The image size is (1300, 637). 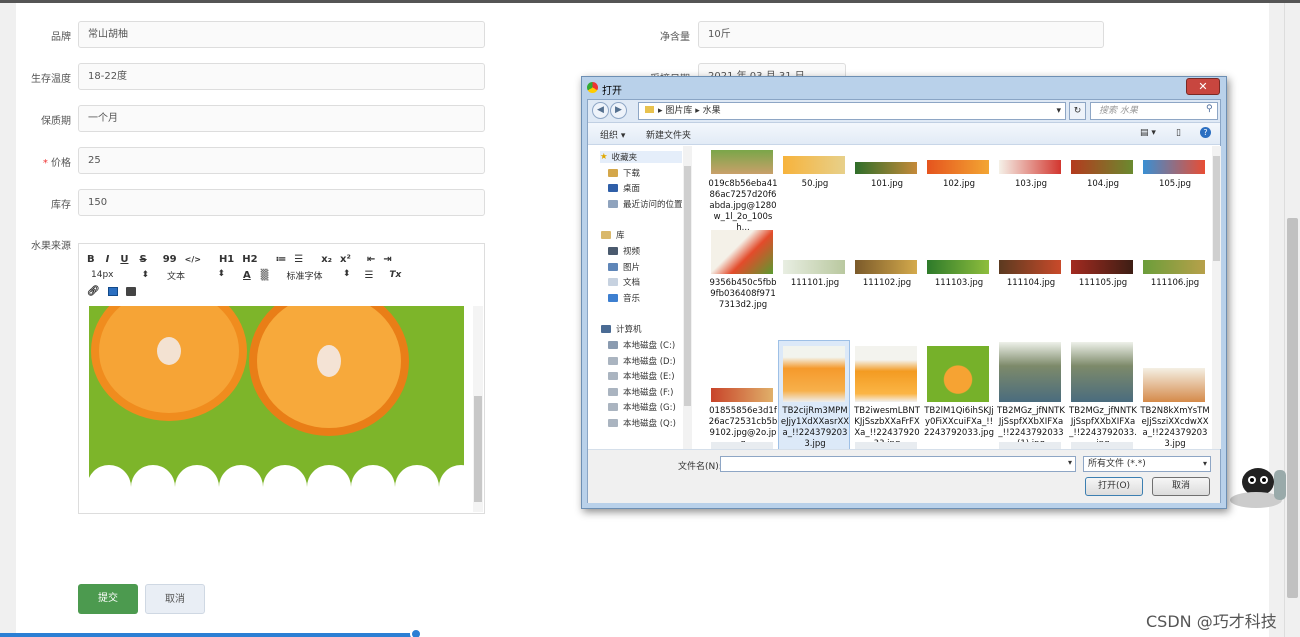 I want to click on link-icon: 🔗︎, so click(x=93, y=291).